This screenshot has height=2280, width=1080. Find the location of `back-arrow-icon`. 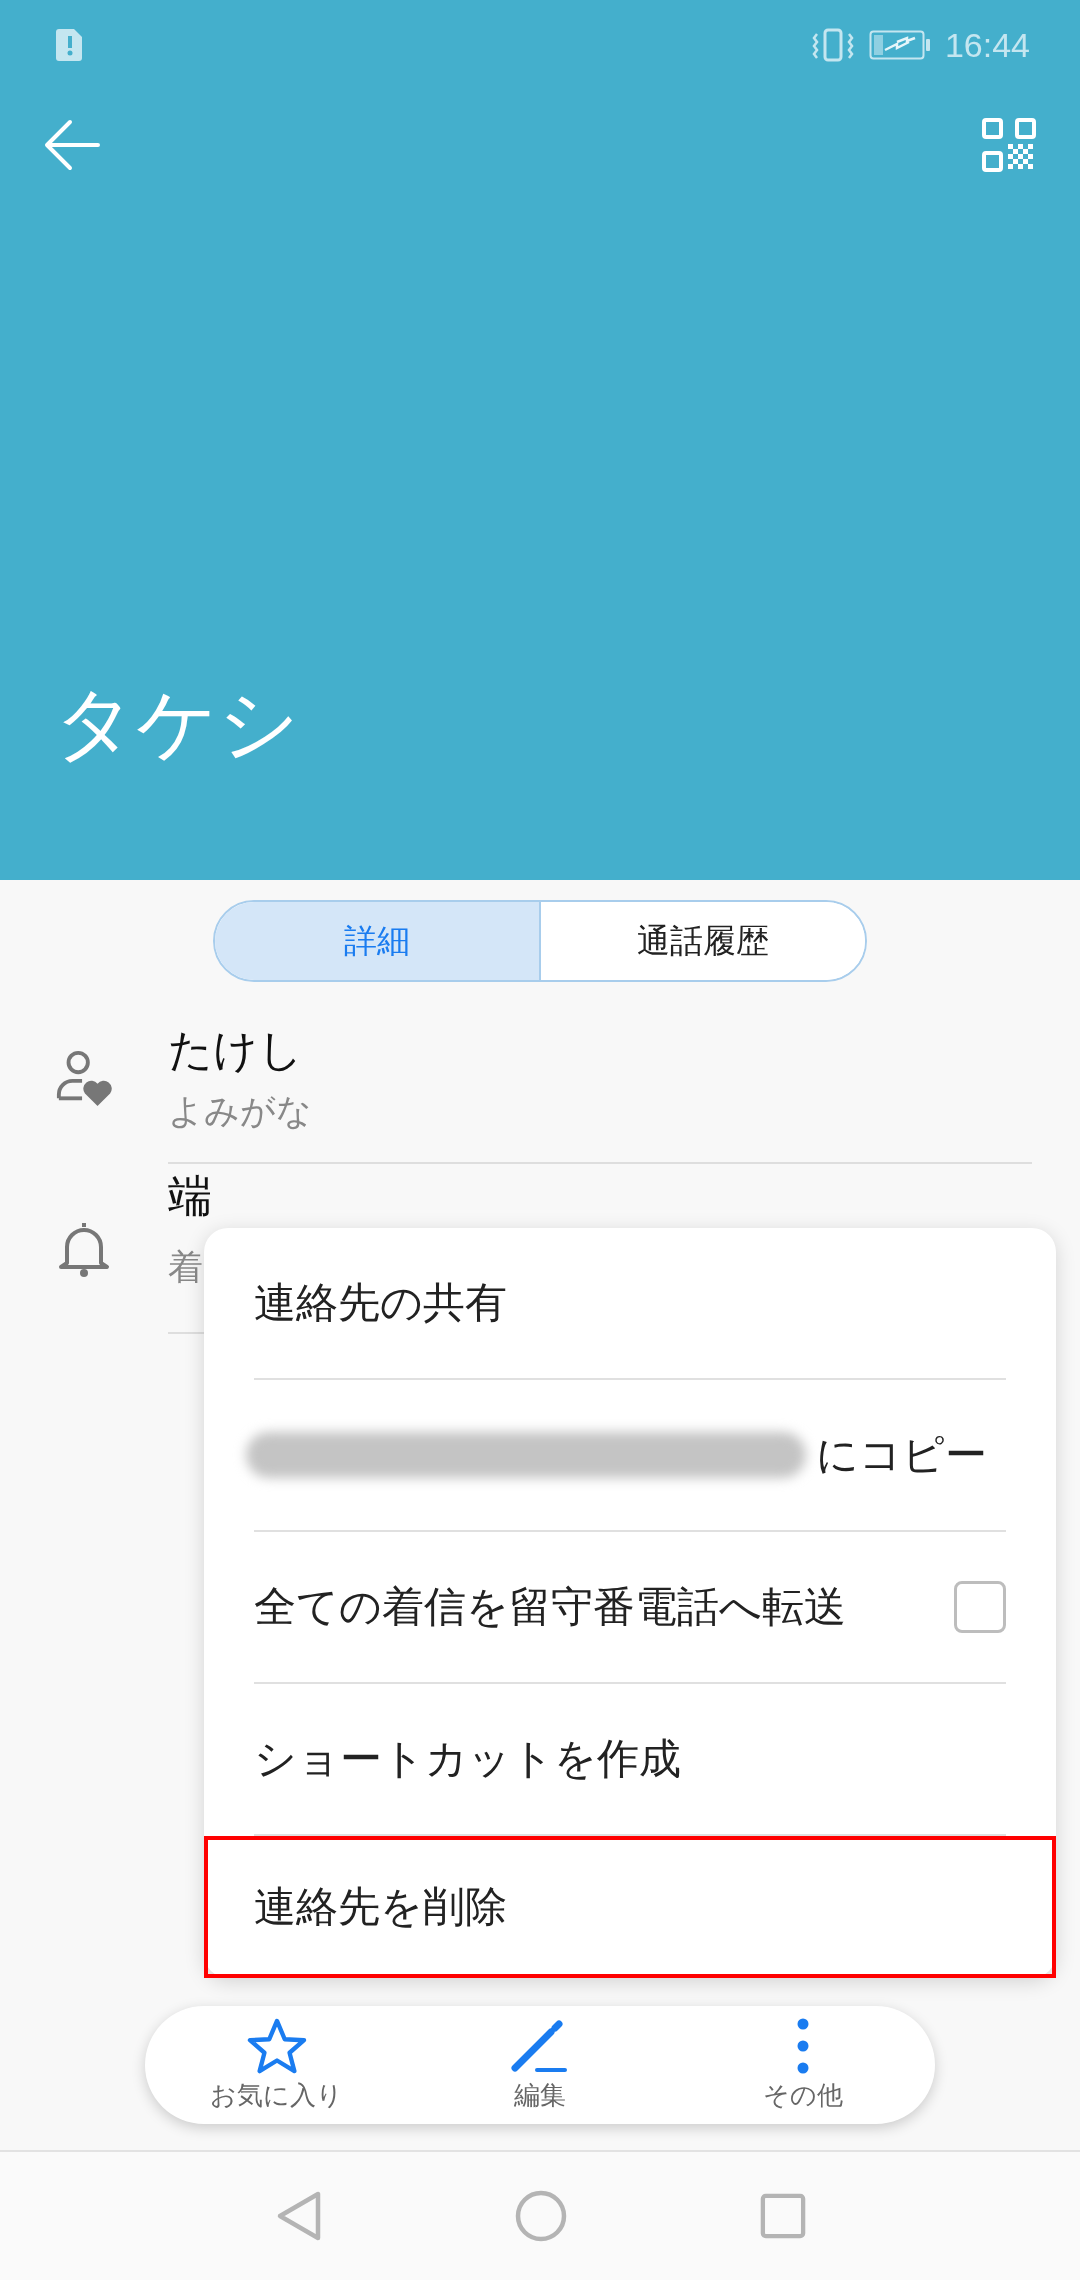

back-arrow-icon is located at coordinates (72, 145).